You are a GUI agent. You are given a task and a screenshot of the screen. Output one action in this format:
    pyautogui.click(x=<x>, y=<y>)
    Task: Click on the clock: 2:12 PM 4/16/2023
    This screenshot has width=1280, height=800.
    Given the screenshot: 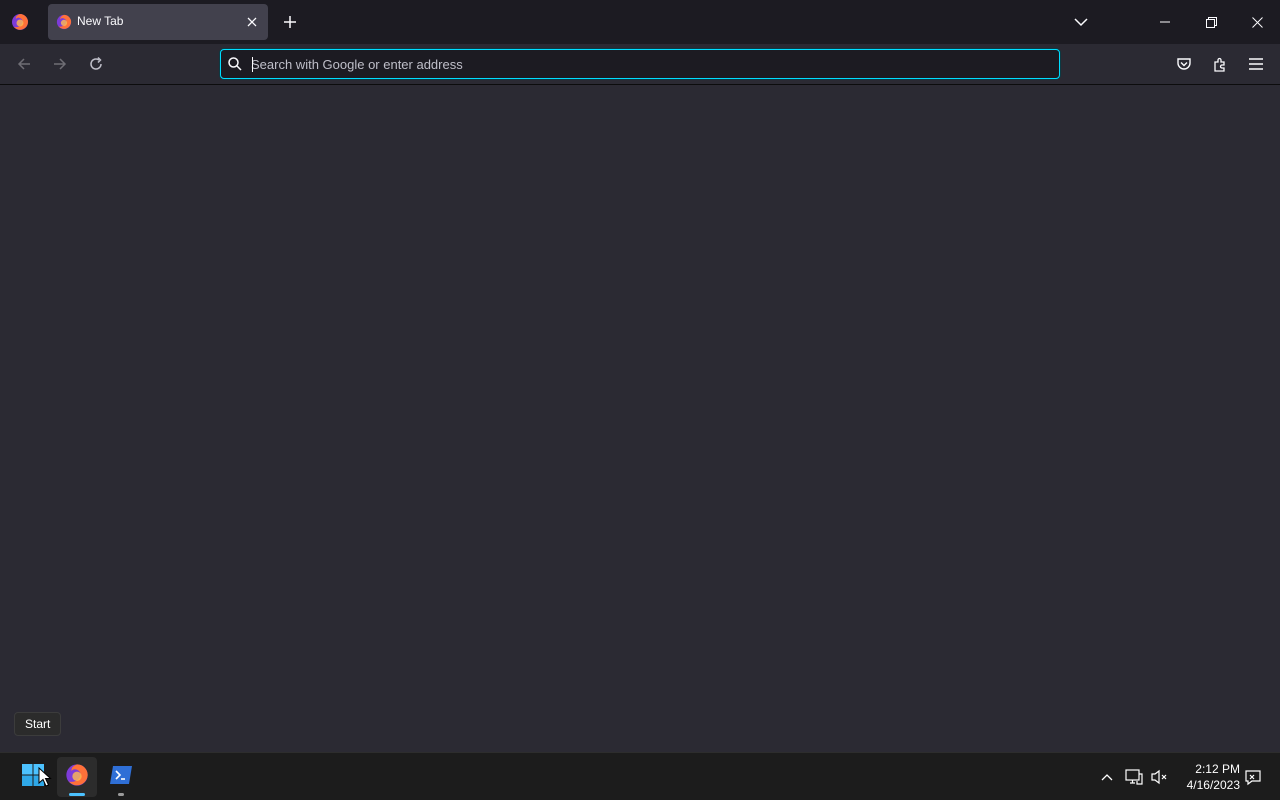 What is the action you would take?
    pyautogui.click(x=1208, y=777)
    